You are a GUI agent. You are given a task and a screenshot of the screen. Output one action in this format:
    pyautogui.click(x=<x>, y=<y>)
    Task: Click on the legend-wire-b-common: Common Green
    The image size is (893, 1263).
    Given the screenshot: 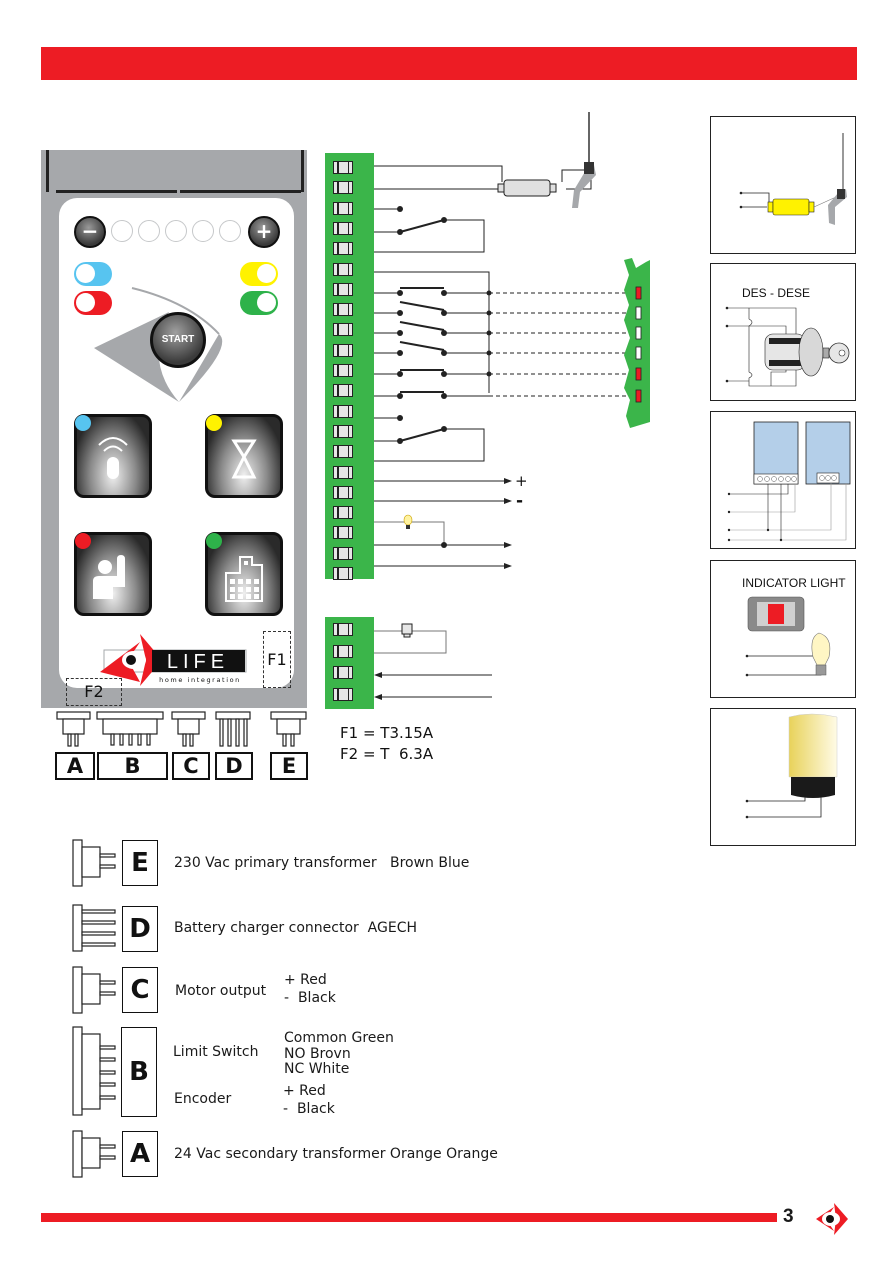 What is the action you would take?
    pyautogui.click(x=339, y=1038)
    